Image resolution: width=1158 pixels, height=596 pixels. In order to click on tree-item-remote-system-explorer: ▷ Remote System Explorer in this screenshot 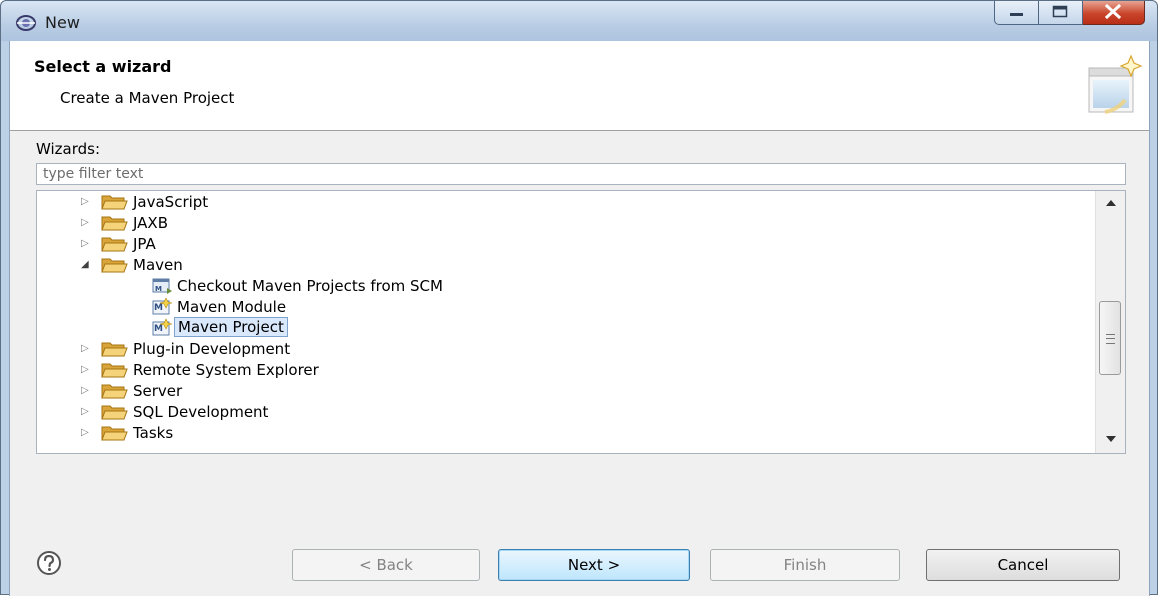, I will do `click(562, 370)`.